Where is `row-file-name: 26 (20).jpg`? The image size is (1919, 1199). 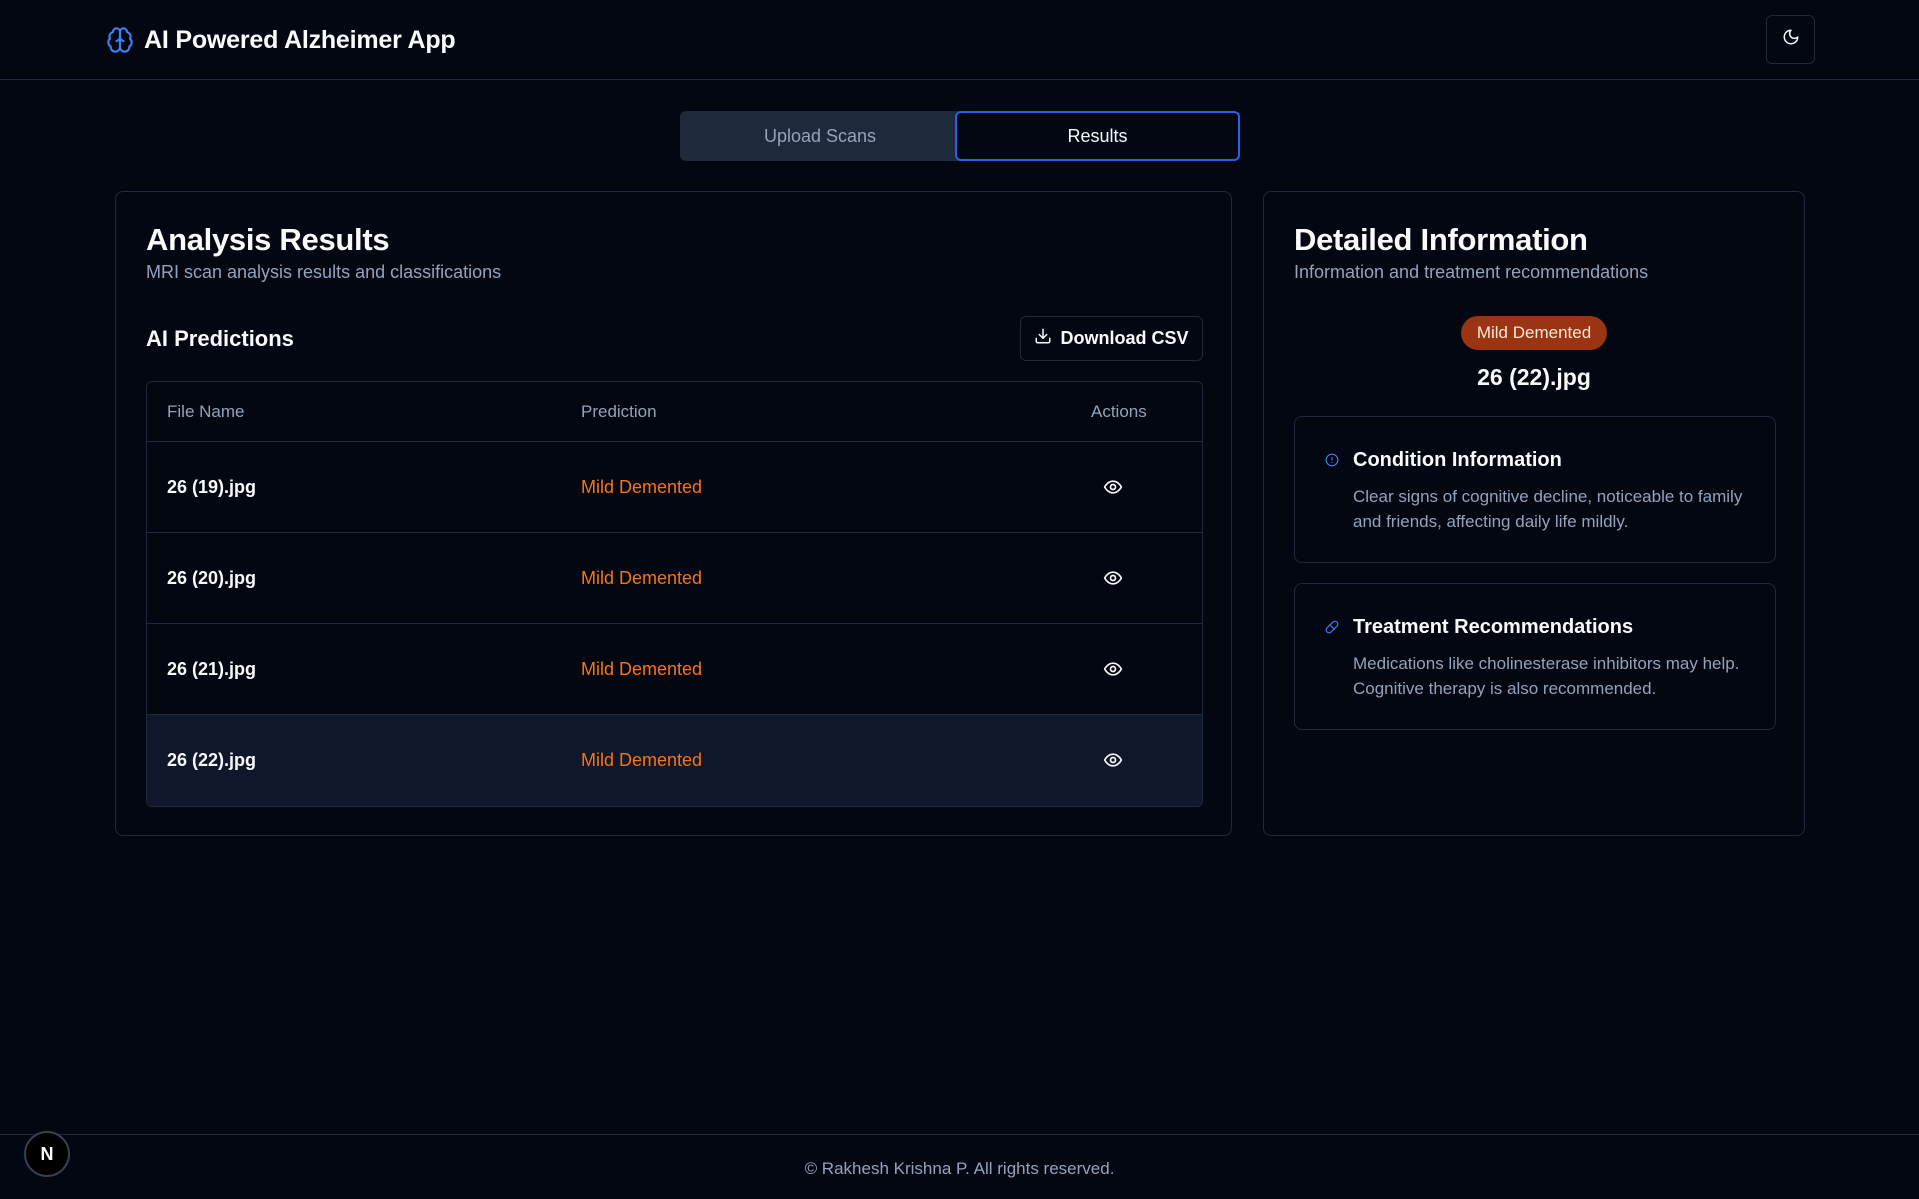 row-file-name: 26 (20).jpg is located at coordinates (212, 578).